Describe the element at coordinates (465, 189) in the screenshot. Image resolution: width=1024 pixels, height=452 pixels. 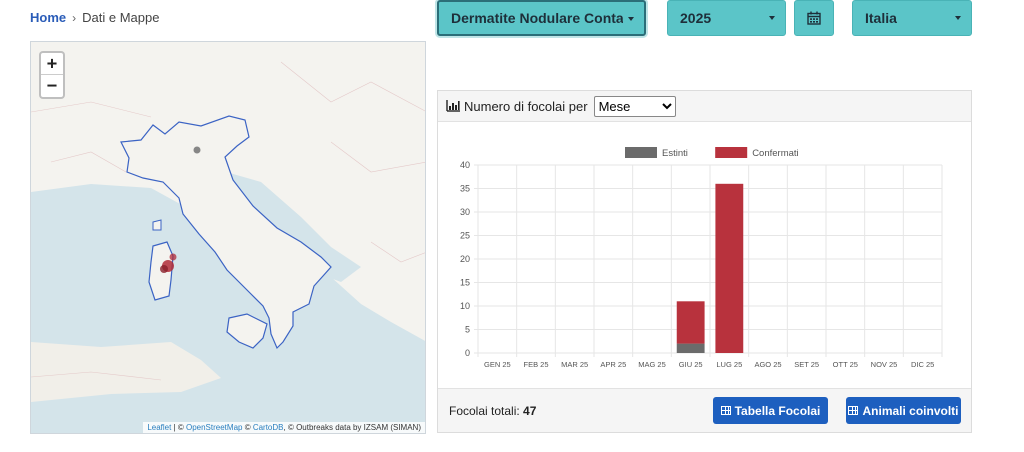
I see `y-tick-label: 35` at that location.